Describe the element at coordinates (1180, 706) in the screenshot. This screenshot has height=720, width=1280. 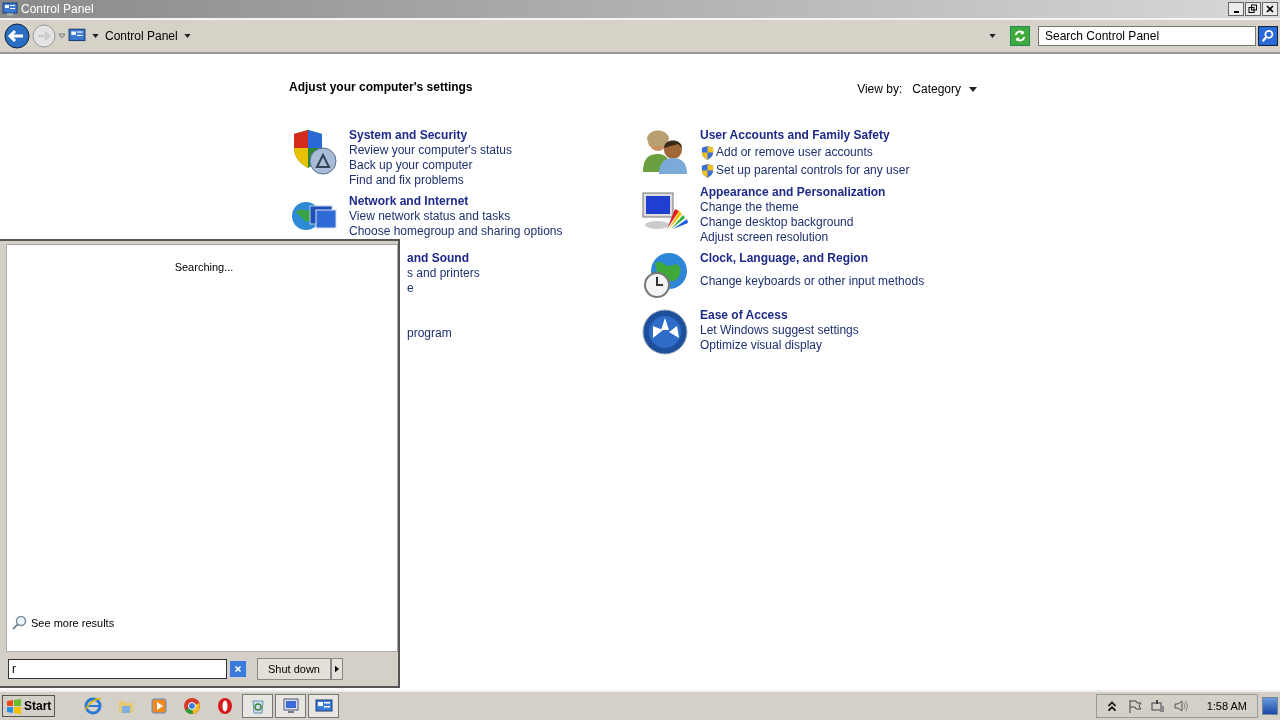
I see `speaker-icon` at that location.